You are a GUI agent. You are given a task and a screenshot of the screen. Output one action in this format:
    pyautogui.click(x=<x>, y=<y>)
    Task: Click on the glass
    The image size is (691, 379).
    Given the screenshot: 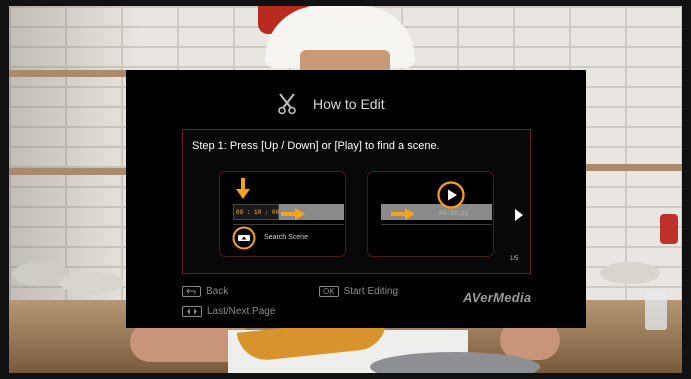 What is the action you would take?
    pyautogui.click(x=656, y=311)
    